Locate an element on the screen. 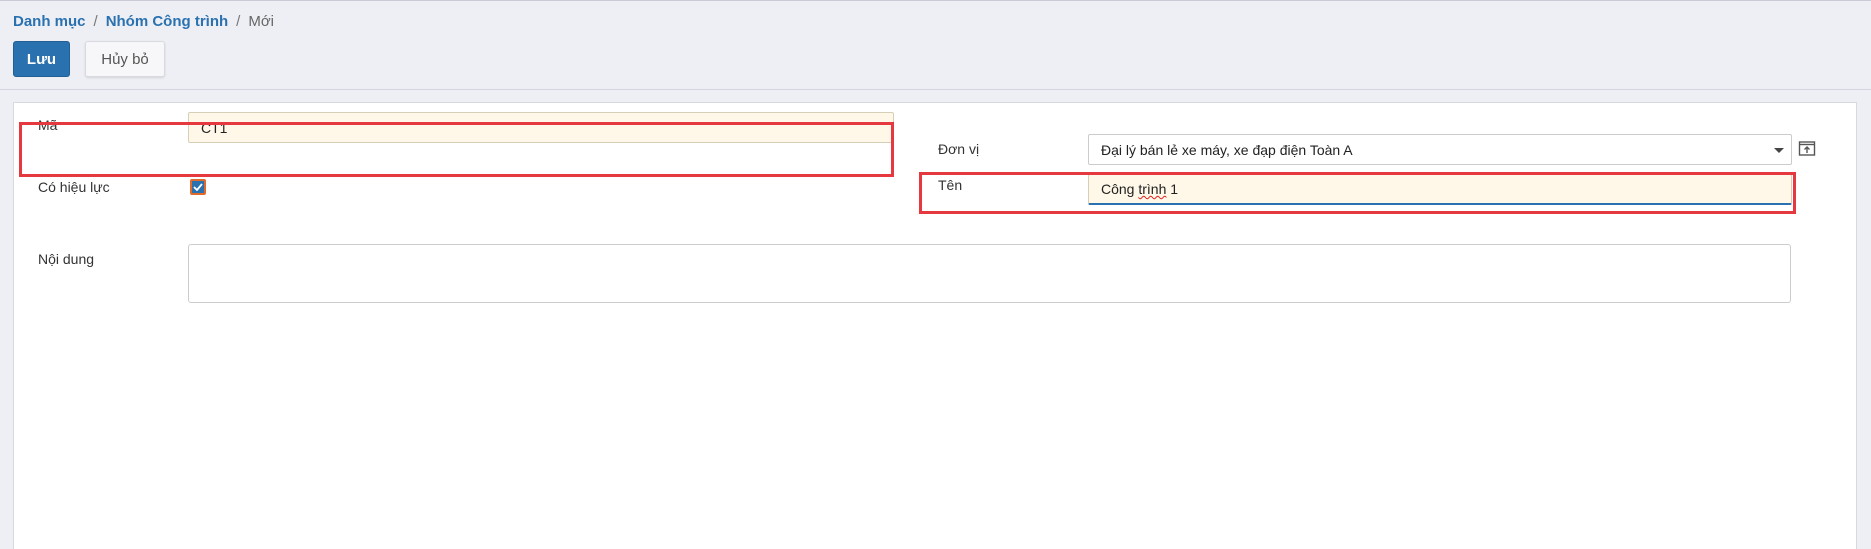 The width and height of the screenshot is (1871, 549). noi-dung-textarea is located at coordinates (989, 273).